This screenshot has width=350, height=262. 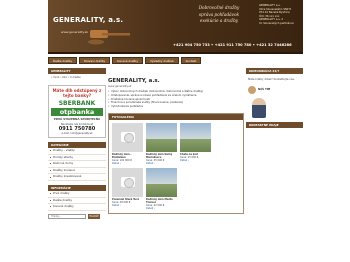 What do you see at coordinates (161, 60) in the screenshot?
I see `nav-tab-vysledky: Výsledky dražieb` at bounding box center [161, 60].